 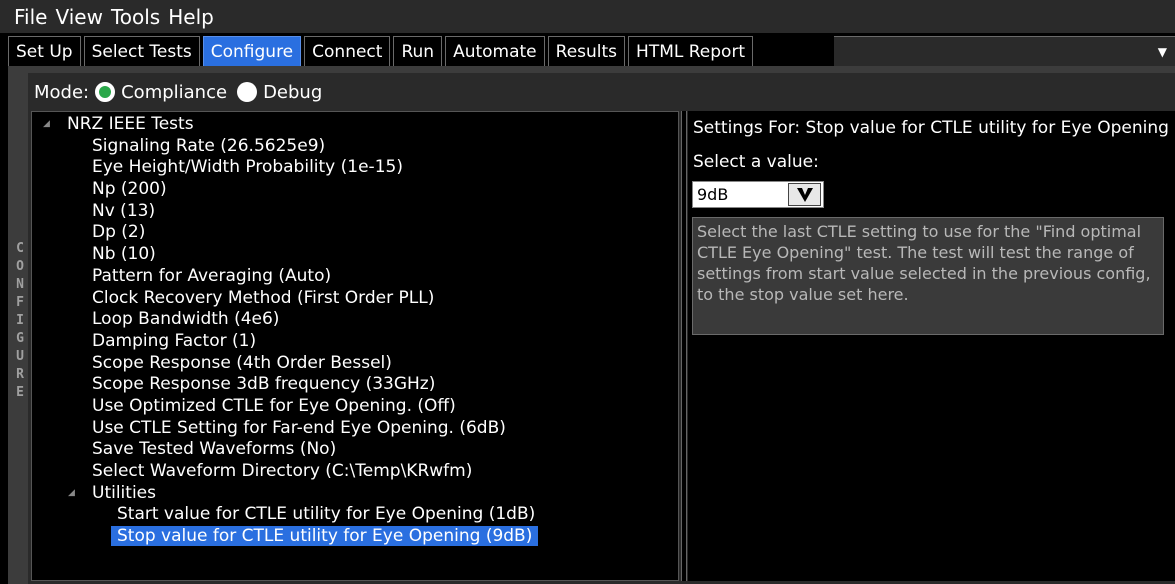 I want to click on tab-html-report: HTML Report, so click(x=691, y=51).